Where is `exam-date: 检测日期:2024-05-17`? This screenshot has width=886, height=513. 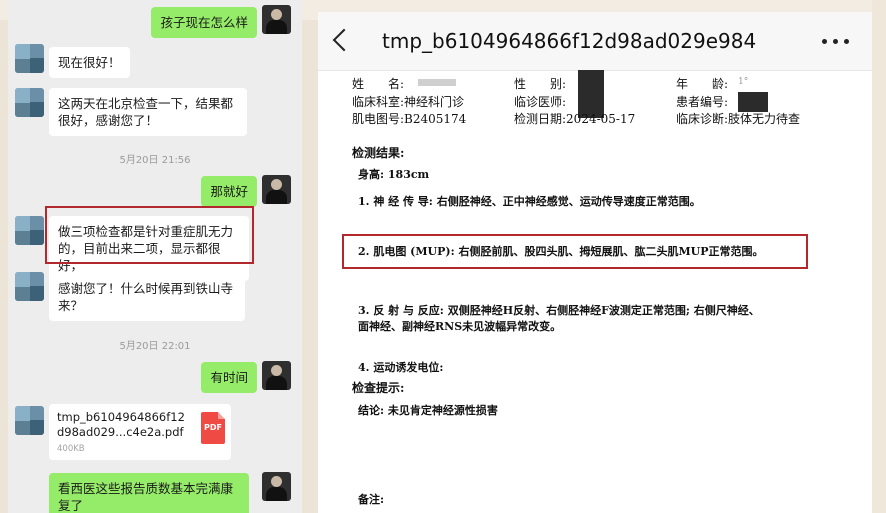 exam-date: 检测日期:2024-05-17 is located at coordinates (575, 119).